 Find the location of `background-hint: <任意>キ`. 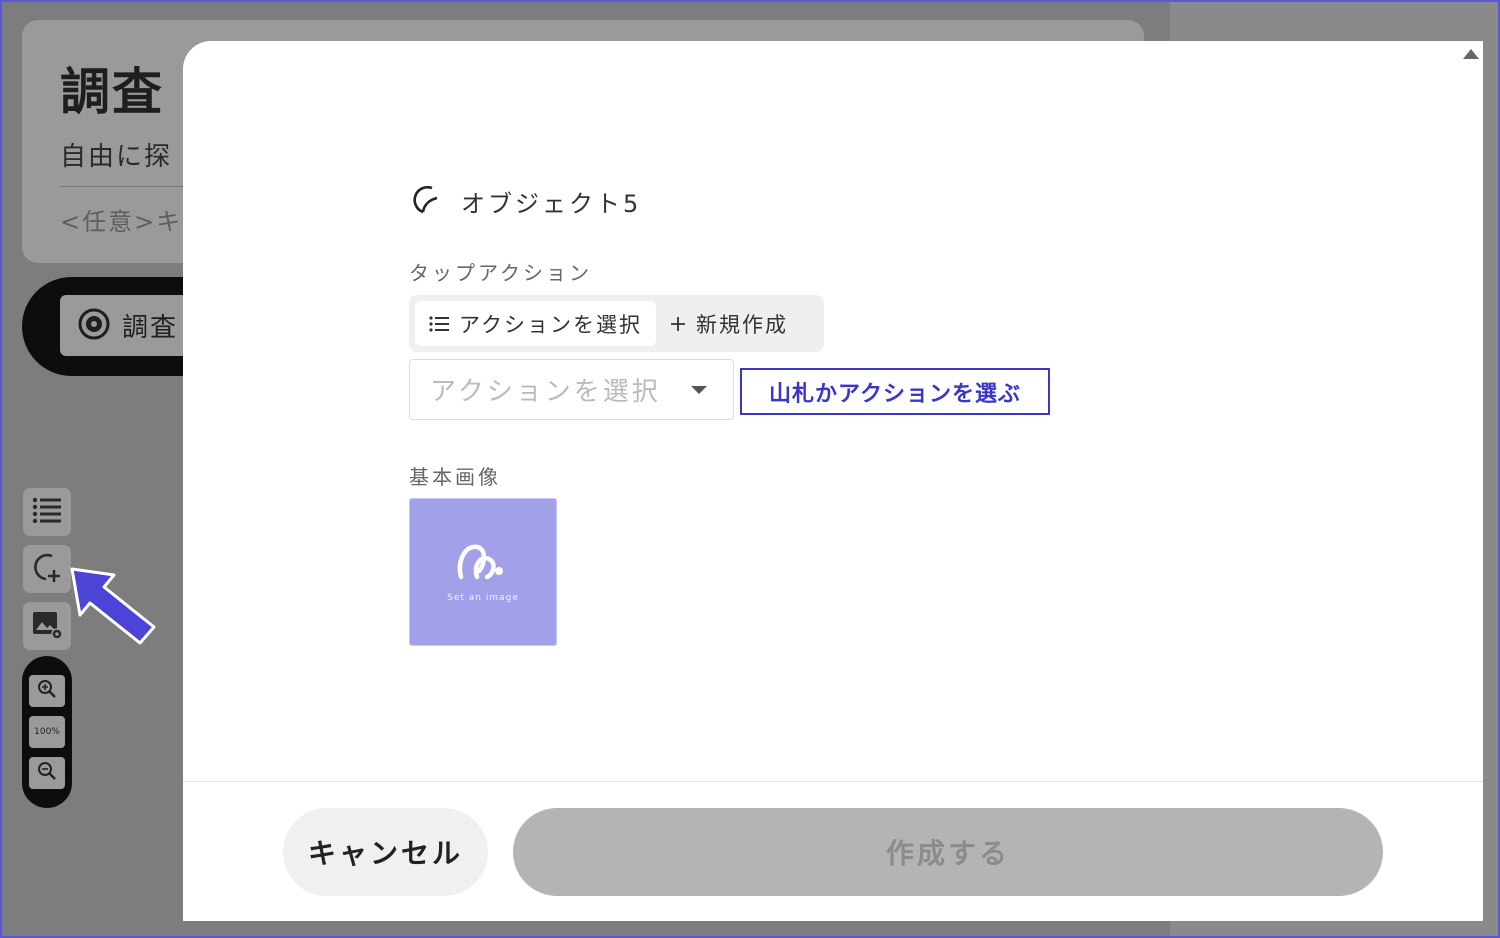

background-hint: <任意>キ is located at coordinates (121, 222).